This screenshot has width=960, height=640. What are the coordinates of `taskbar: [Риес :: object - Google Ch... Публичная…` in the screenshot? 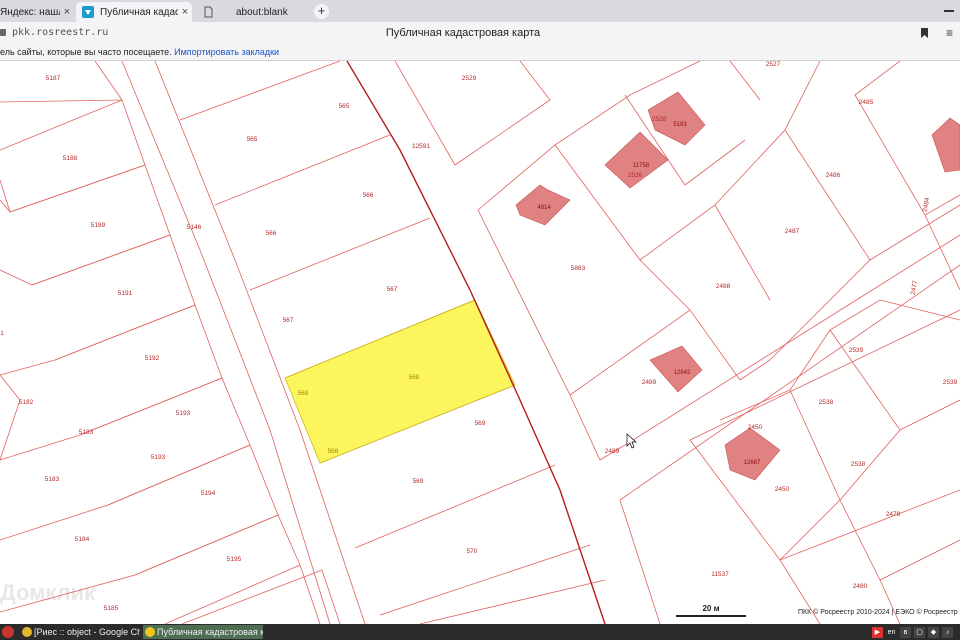 It's located at (480, 632).